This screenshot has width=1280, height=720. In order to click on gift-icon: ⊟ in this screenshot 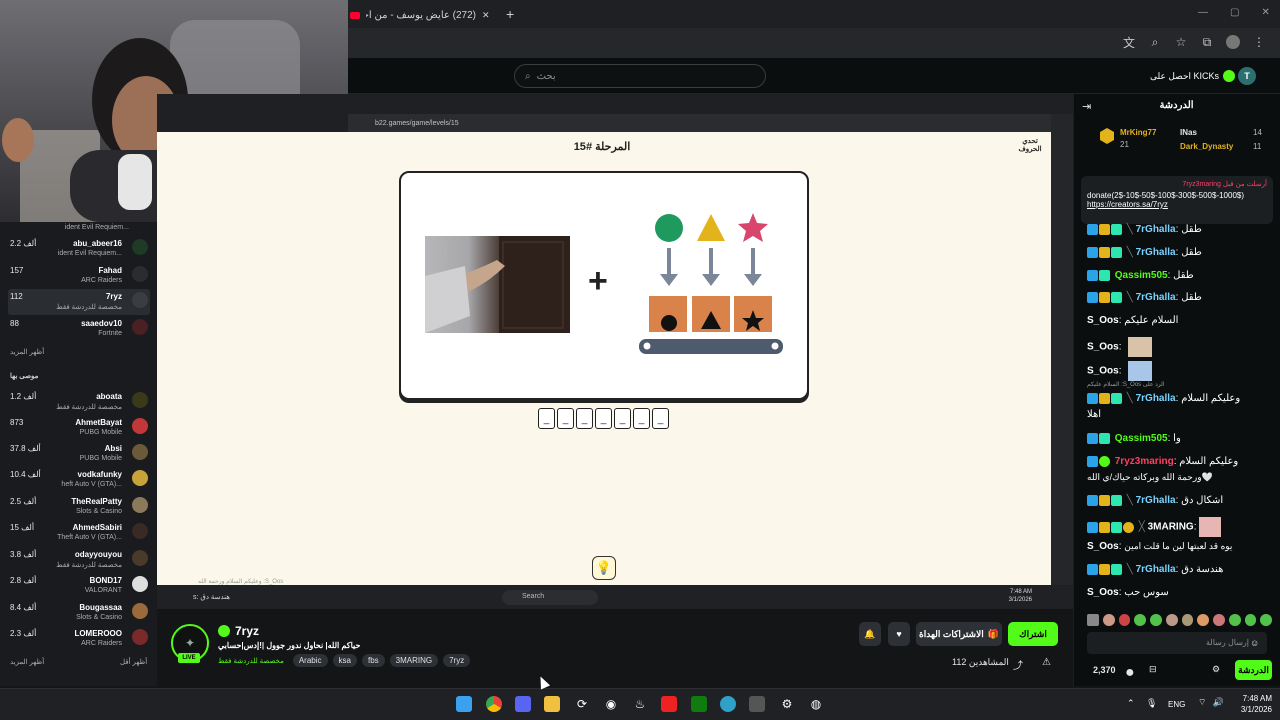, I will do `click(1153, 669)`.